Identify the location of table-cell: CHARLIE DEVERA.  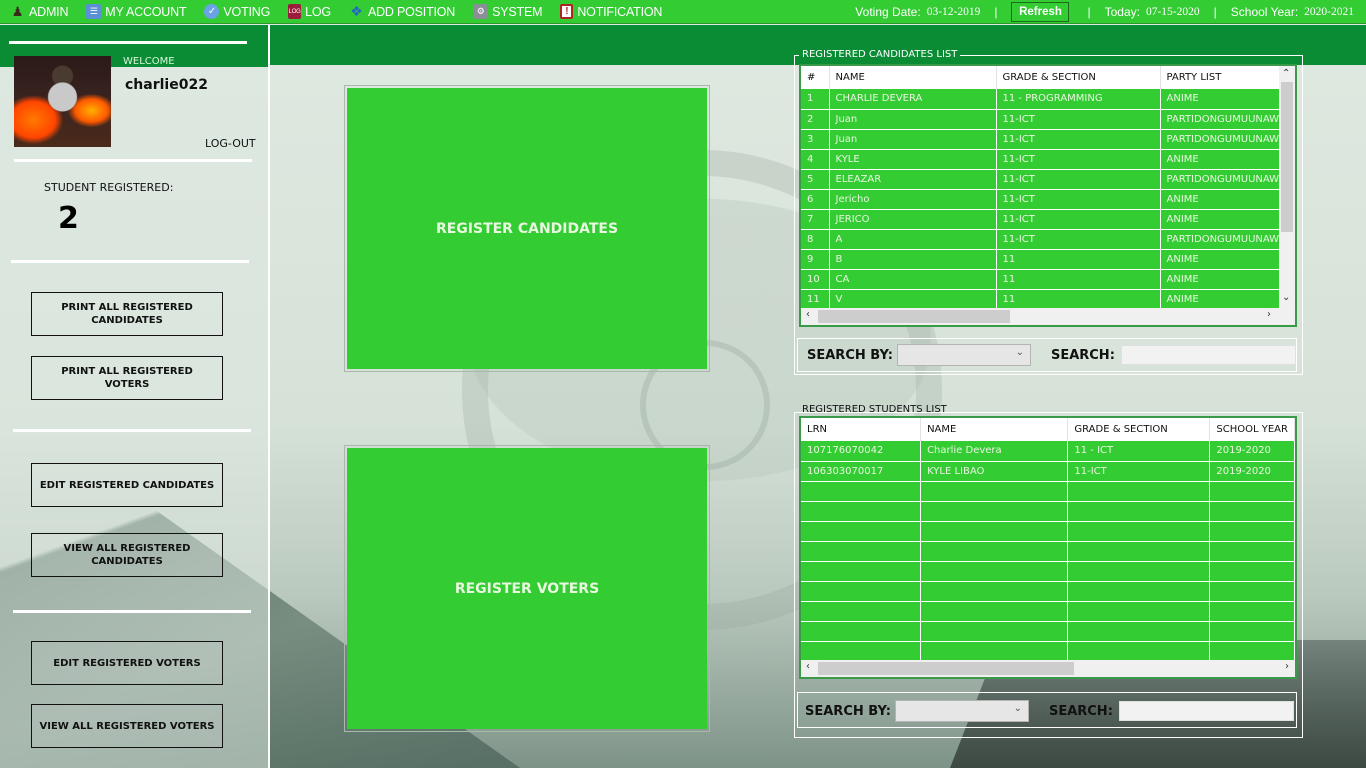
(913, 99).